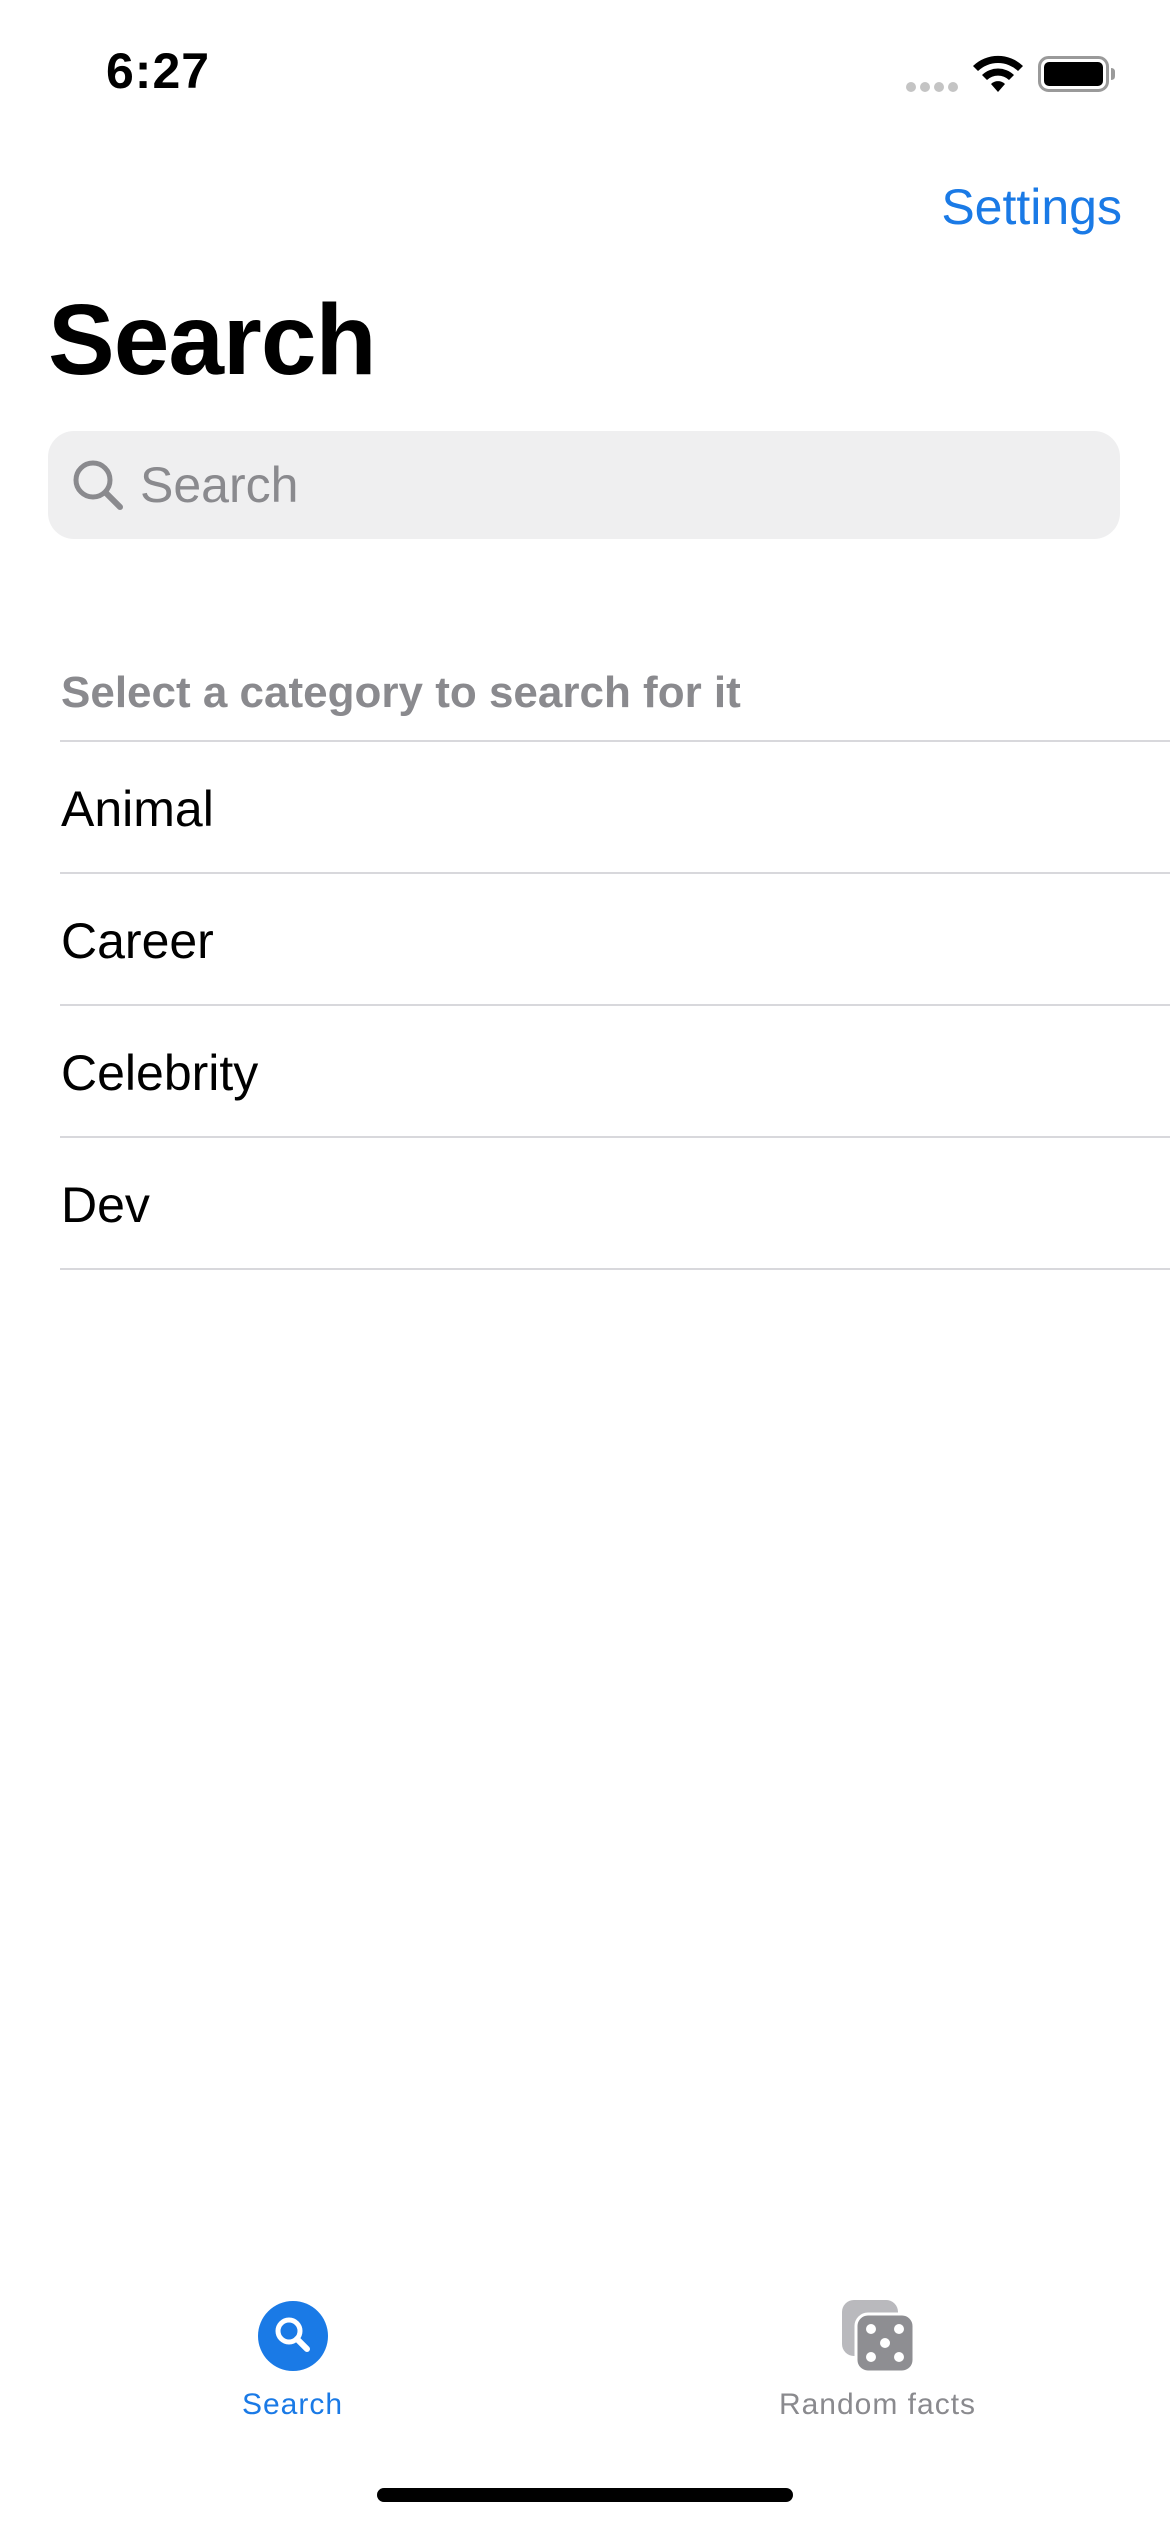 This screenshot has width=1170, height=2532. What do you see at coordinates (292, 2336) in the screenshot?
I see `magnifying-glass-circle-icon` at bounding box center [292, 2336].